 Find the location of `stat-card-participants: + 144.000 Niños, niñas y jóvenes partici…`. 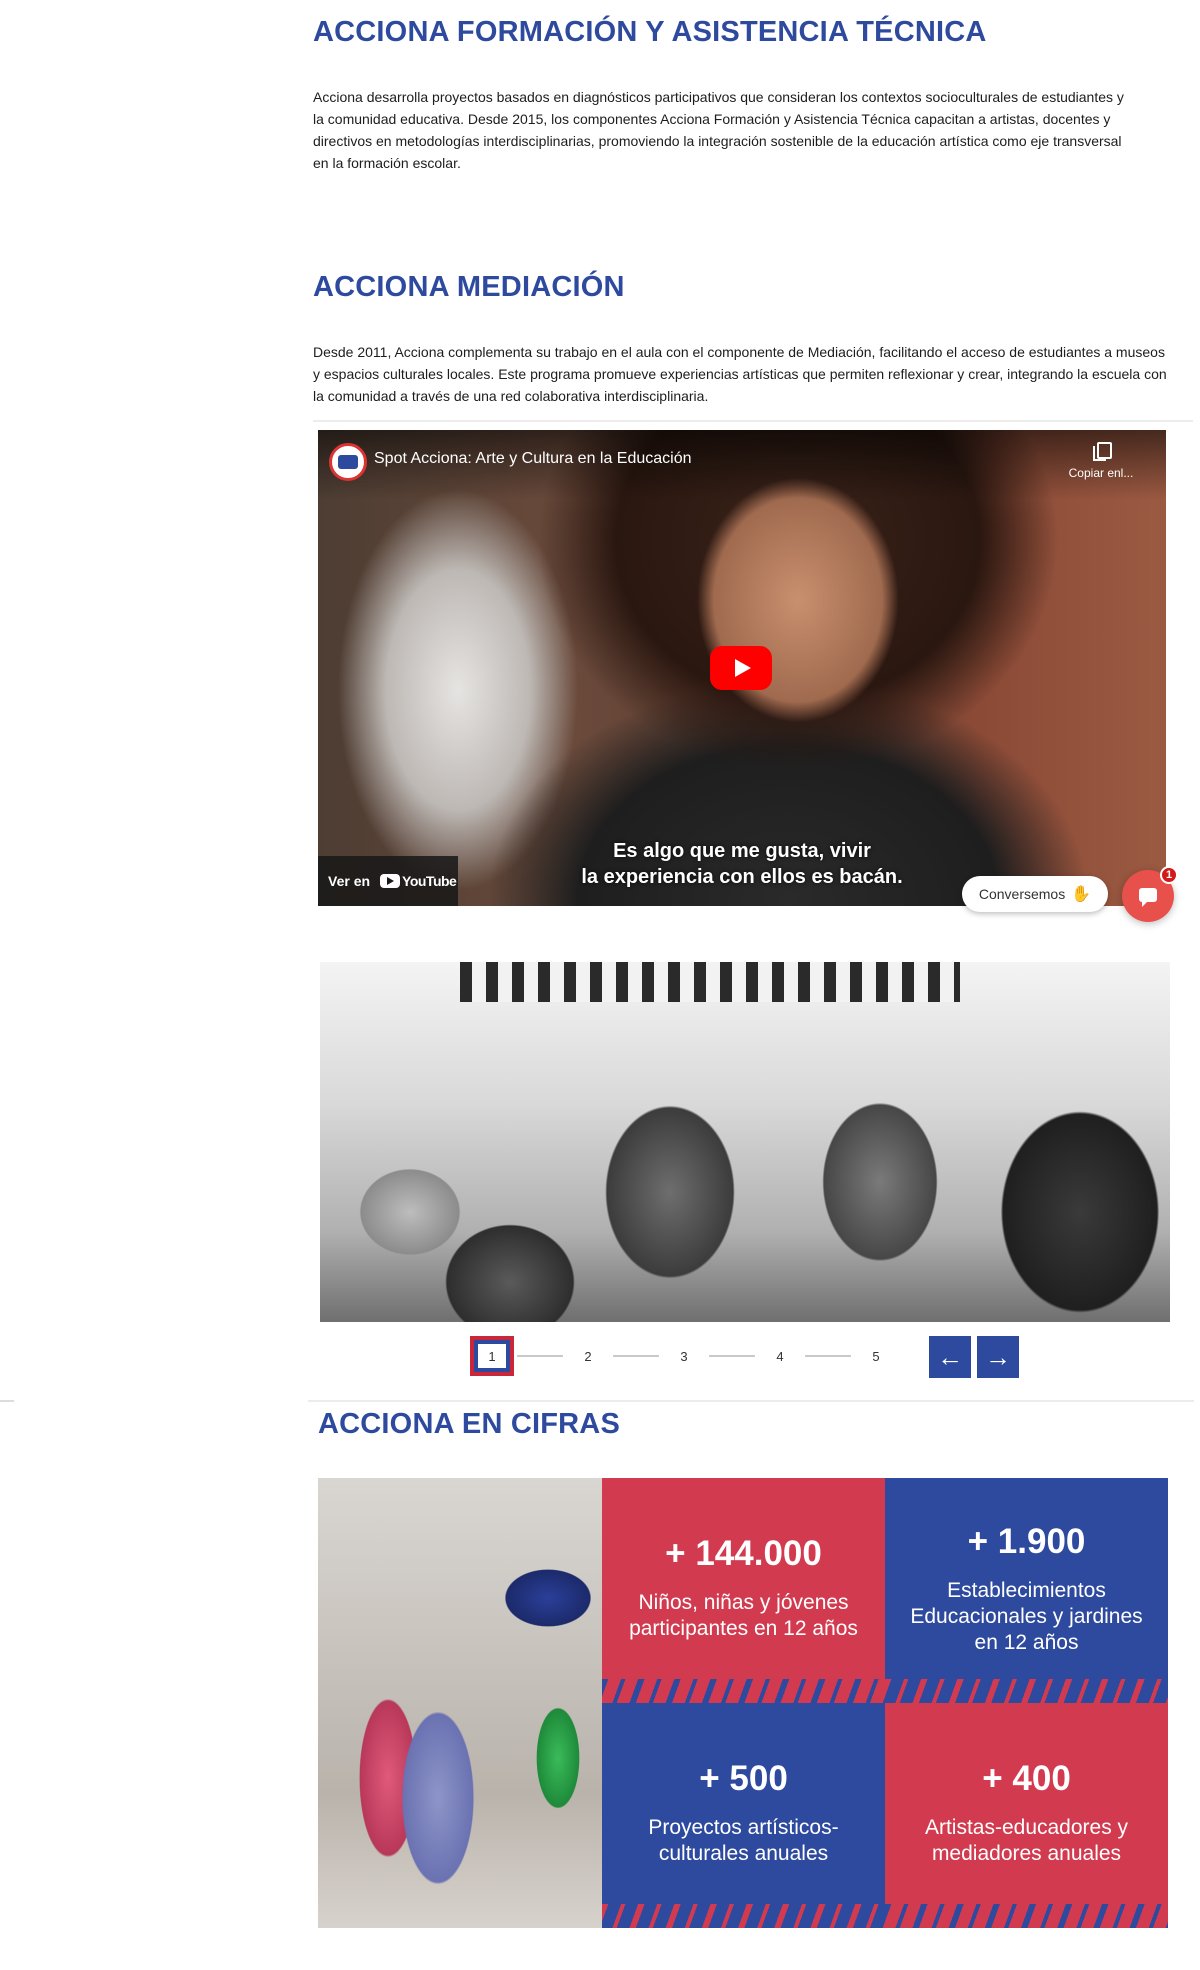

stat-card-participants: + 144.000 Niños, niñas y jóvenes partici… is located at coordinates (743, 1590).